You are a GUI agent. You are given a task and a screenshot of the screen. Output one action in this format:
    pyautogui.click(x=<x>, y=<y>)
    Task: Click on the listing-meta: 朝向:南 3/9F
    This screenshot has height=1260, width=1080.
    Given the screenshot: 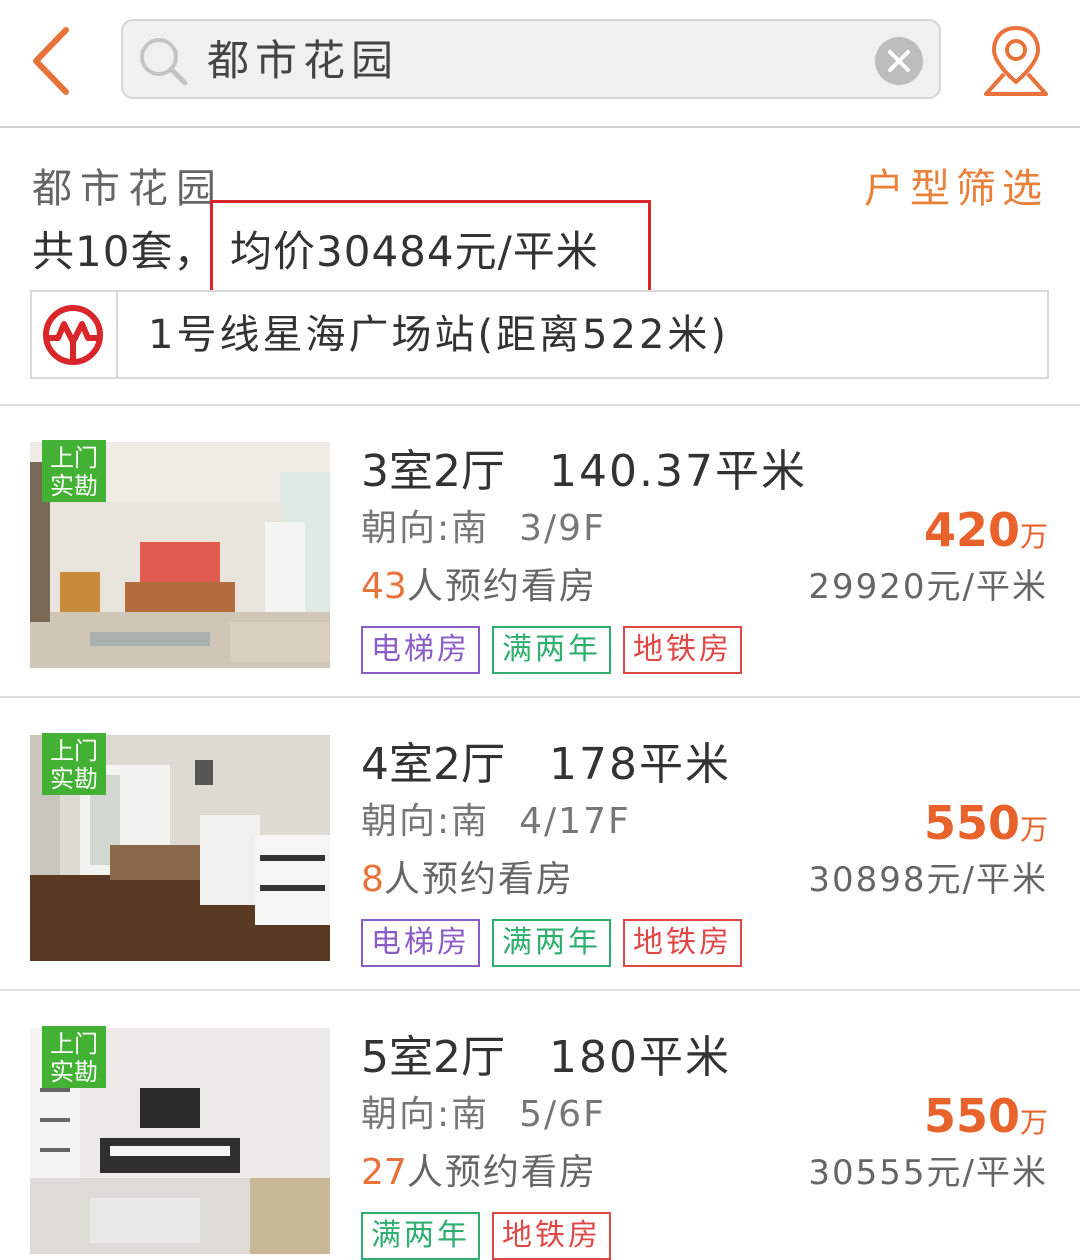 What is the action you would take?
    pyautogui.click(x=483, y=529)
    